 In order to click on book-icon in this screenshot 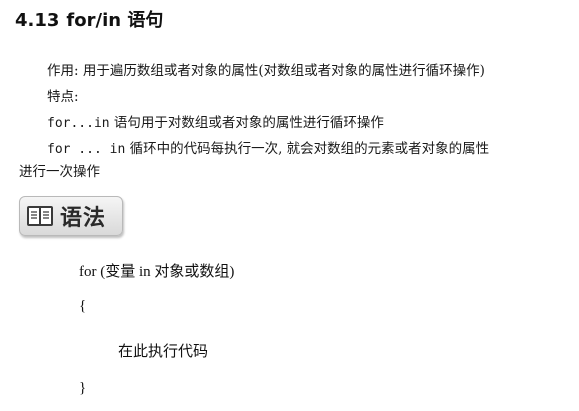, I will do `click(40, 216)`.